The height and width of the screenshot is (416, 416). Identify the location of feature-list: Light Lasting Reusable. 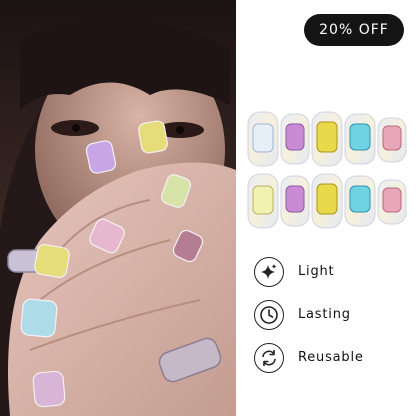
(334, 314).